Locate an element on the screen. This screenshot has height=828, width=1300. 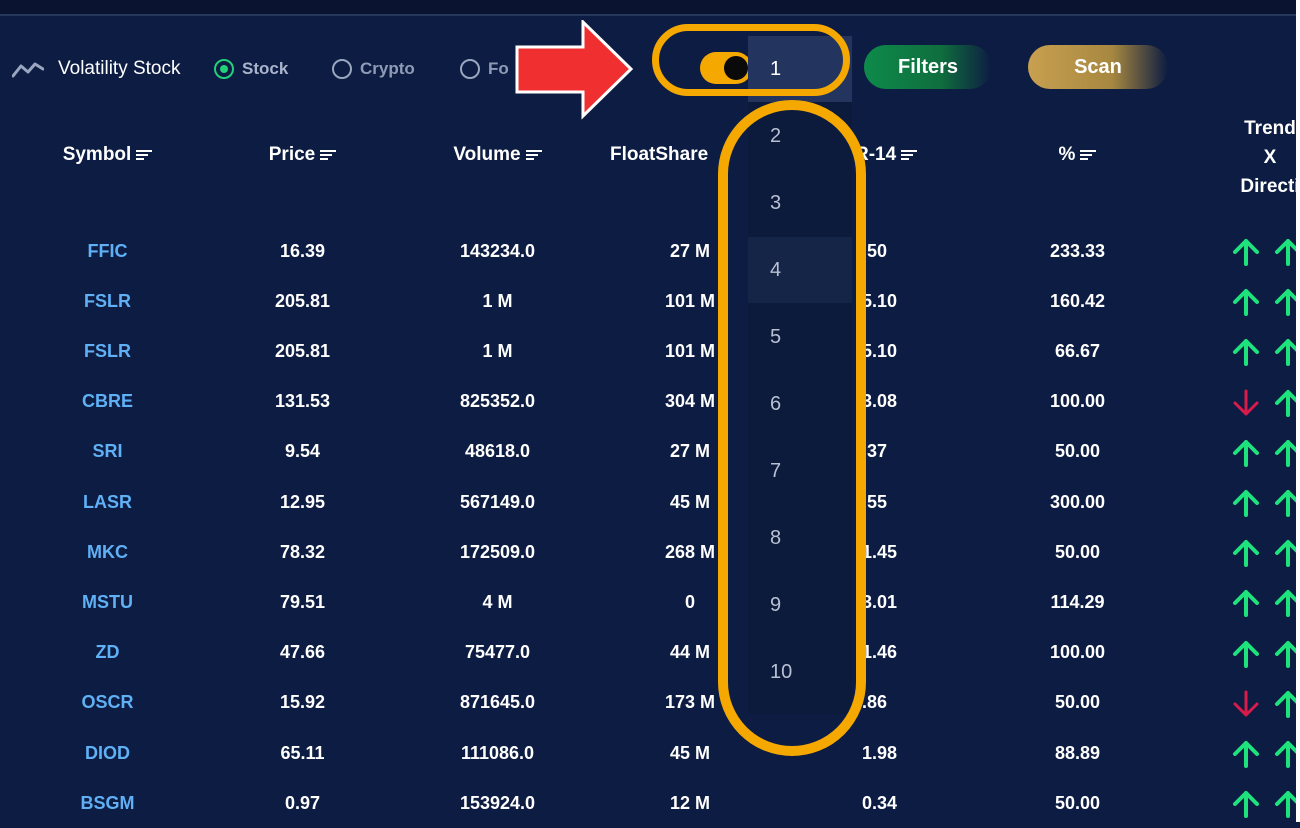
table-row: FSLR 205.81 1 M 101 M 5.10 160.42 is located at coordinates (650, 301).